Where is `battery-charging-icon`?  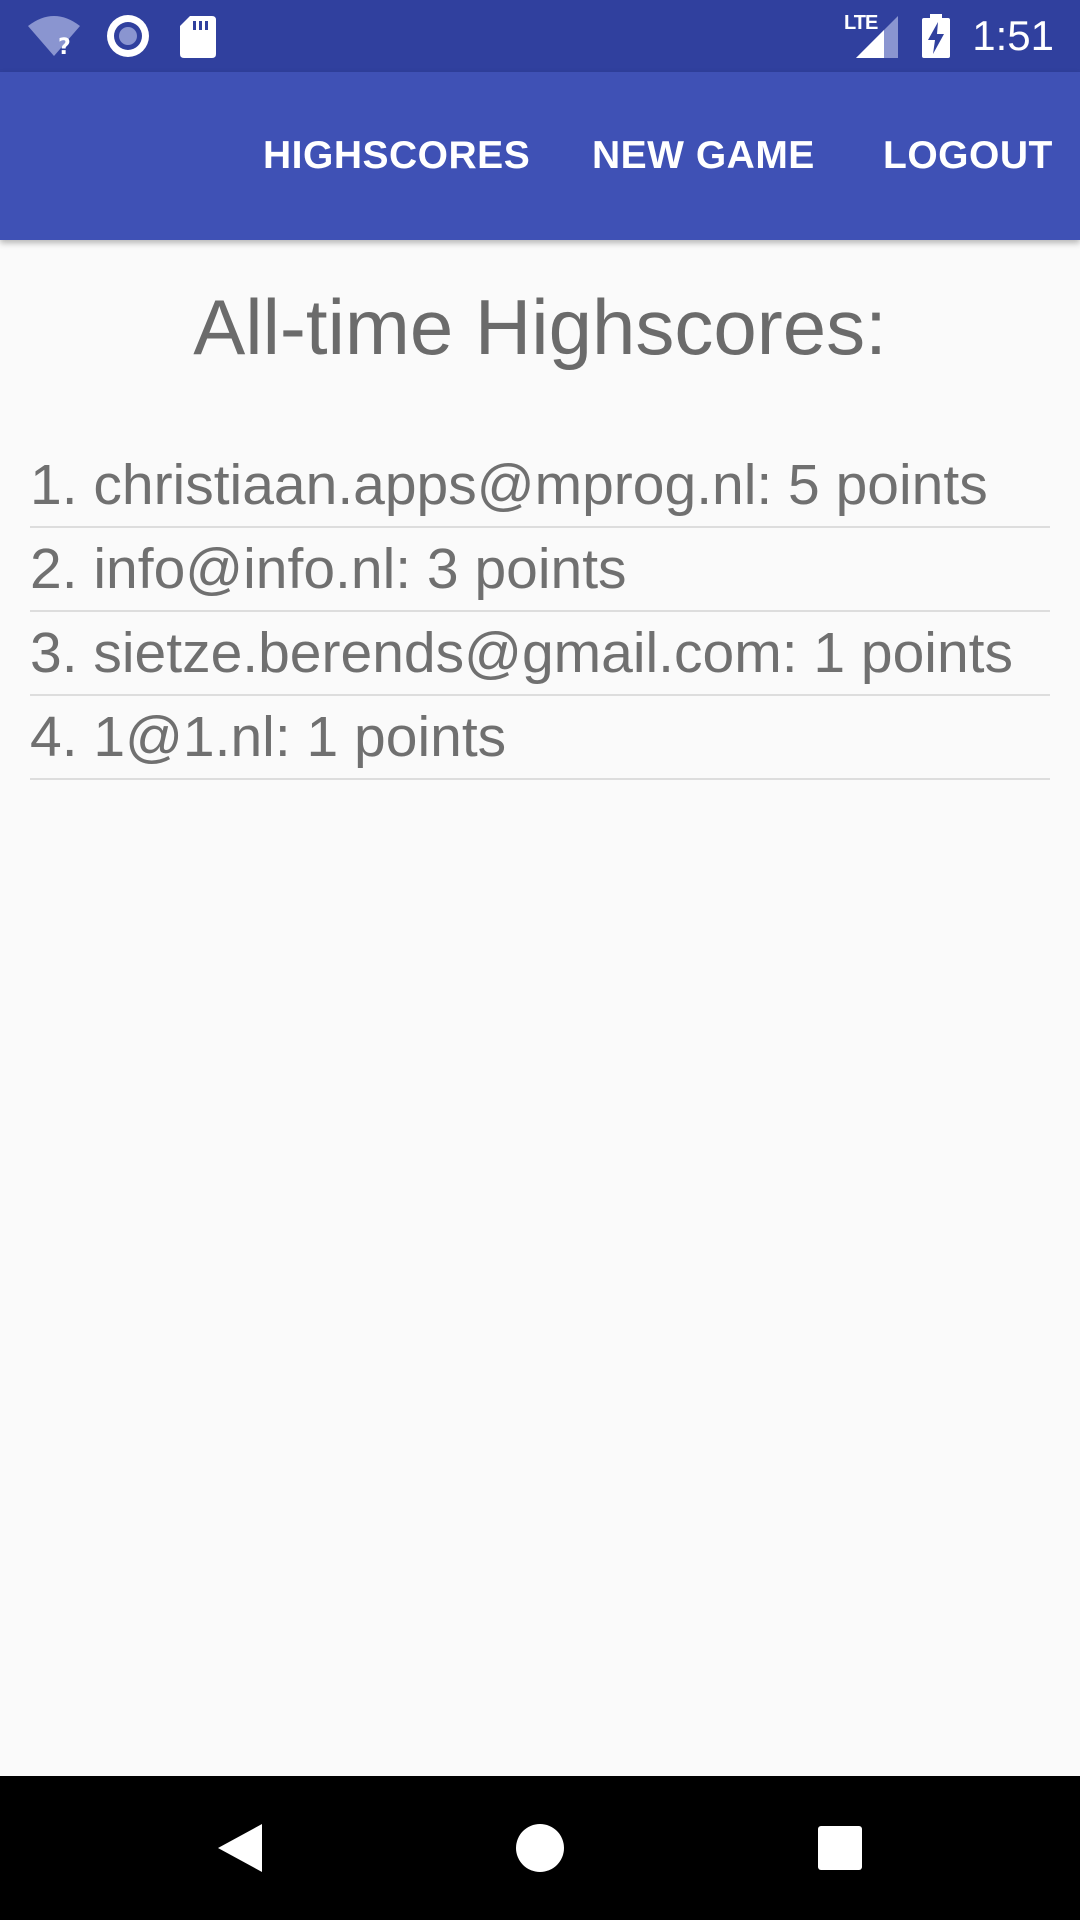 battery-charging-icon is located at coordinates (936, 36).